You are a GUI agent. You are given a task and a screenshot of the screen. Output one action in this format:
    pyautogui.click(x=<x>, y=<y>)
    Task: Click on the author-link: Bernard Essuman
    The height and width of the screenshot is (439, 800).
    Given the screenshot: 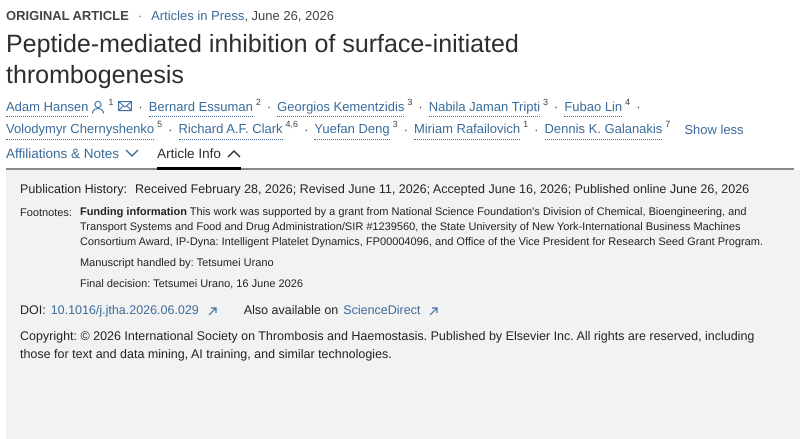 What is the action you would take?
    pyautogui.click(x=200, y=106)
    